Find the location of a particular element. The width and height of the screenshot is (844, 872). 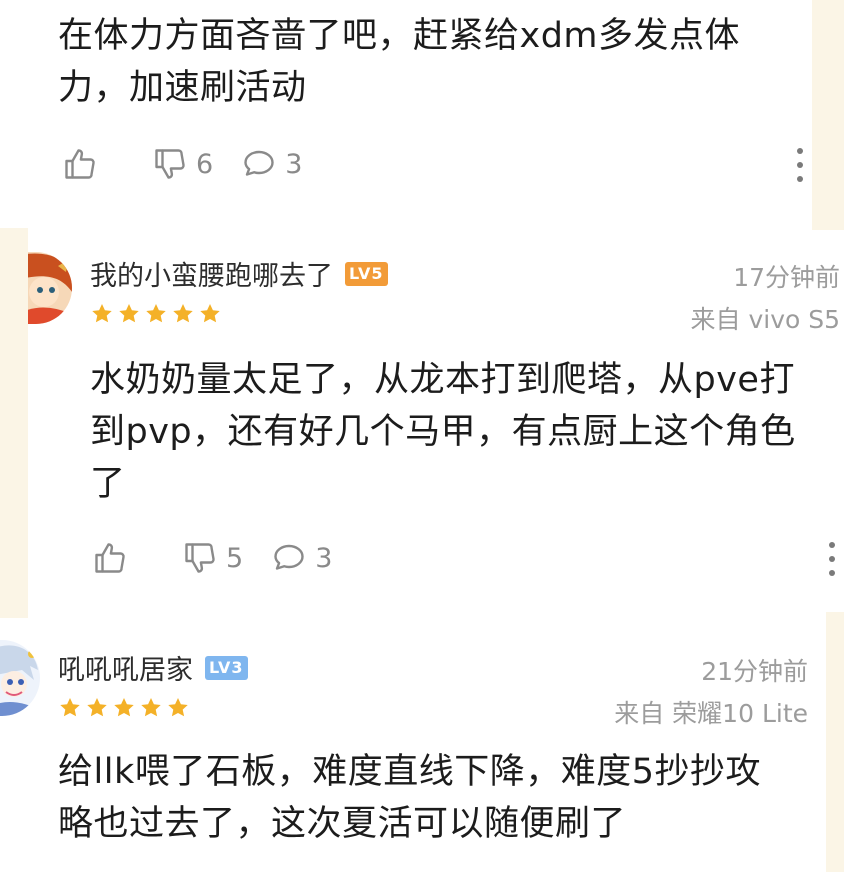

comment-actions: 5 3 is located at coordinates (226, 558).